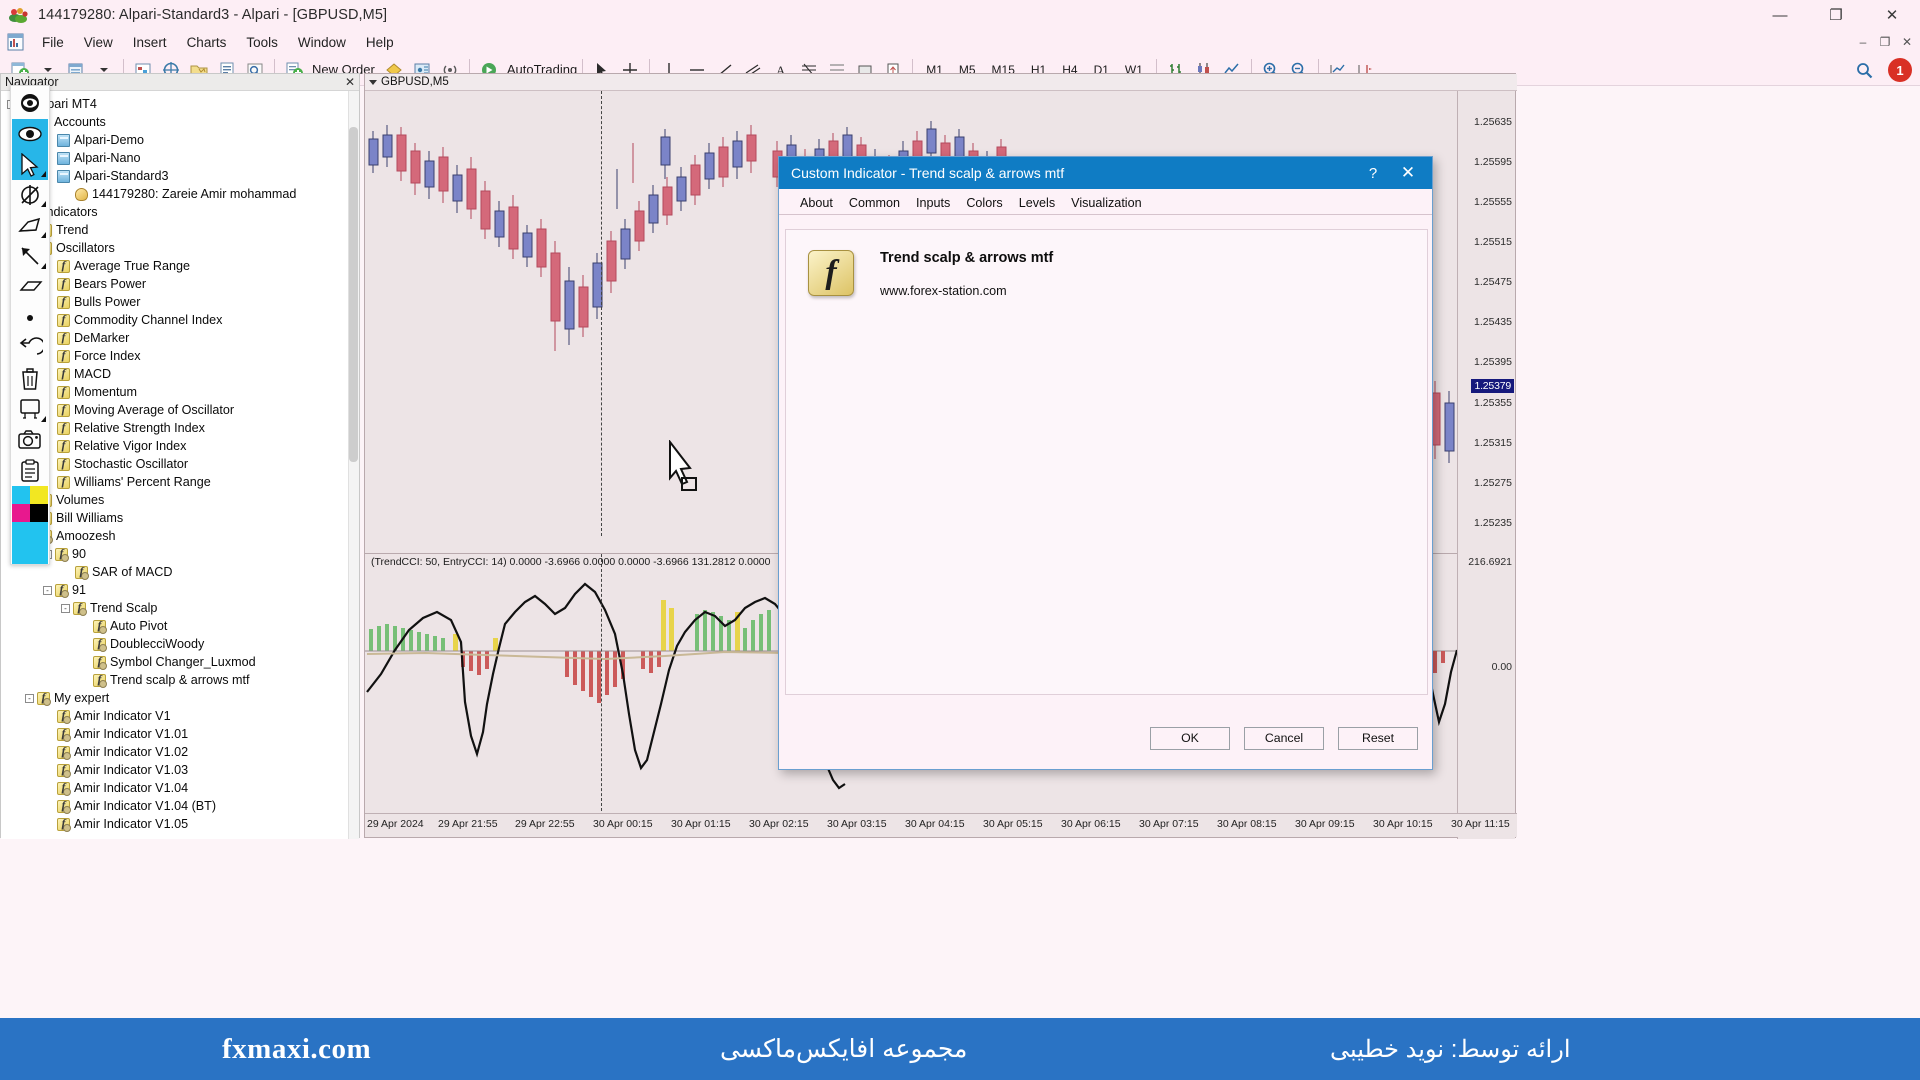  What do you see at coordinates (180, 374) in the screenshot?
I see `navigator-tree-item: MACD` at bounding box center [180, 374].